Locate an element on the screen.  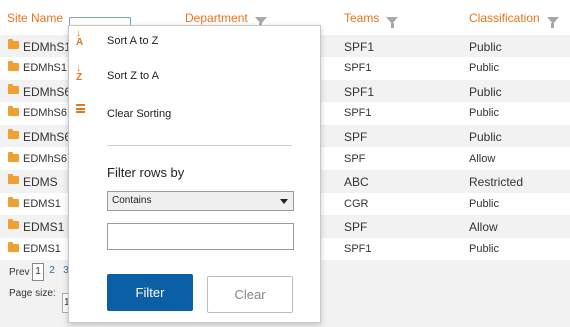
filter-rows-label: Filter rows by is located at coordinates (146, 172).